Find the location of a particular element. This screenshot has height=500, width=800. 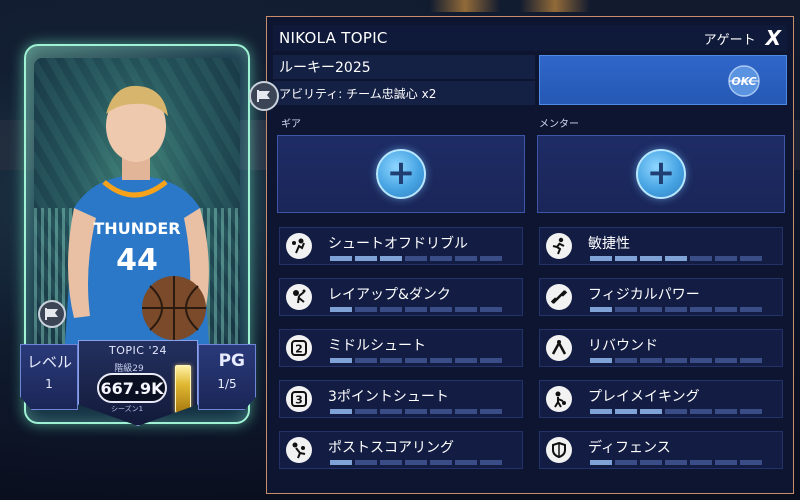

add-gear-button: + is located at coordinates (401, 174).